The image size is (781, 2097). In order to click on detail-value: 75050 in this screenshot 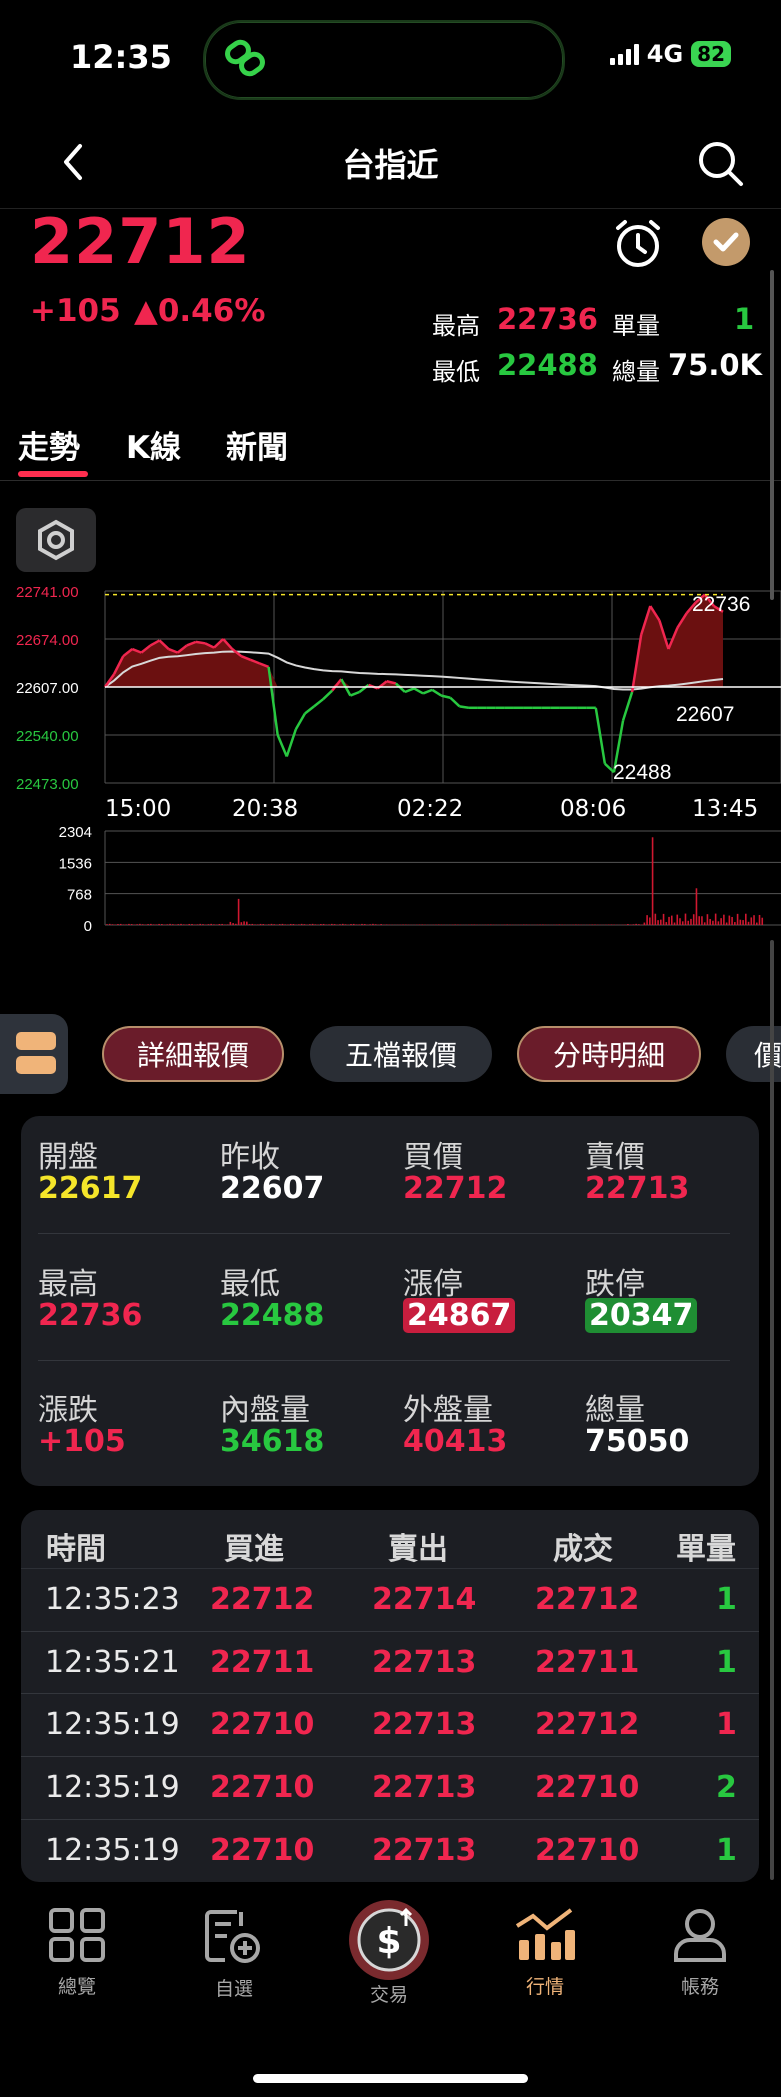, I will do `click(637, 1441)`.